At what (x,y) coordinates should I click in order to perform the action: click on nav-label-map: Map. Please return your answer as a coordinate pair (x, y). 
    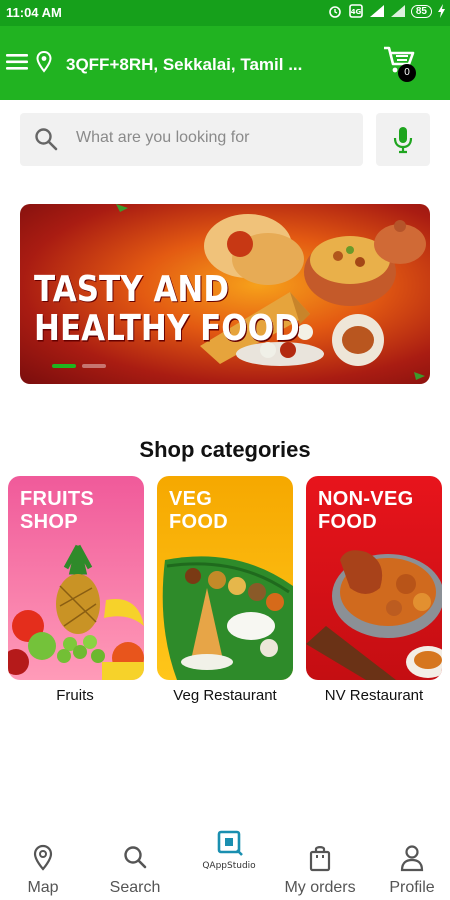
    Looking at the image, I should click on (43, 887).